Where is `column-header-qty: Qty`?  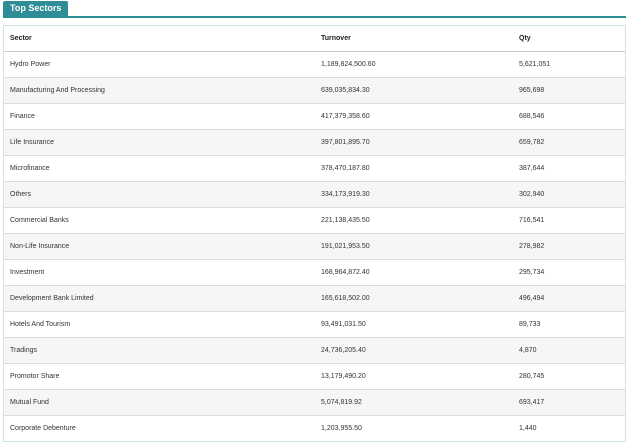 column-header-qty: Qty is located at coordinates (569, 39).